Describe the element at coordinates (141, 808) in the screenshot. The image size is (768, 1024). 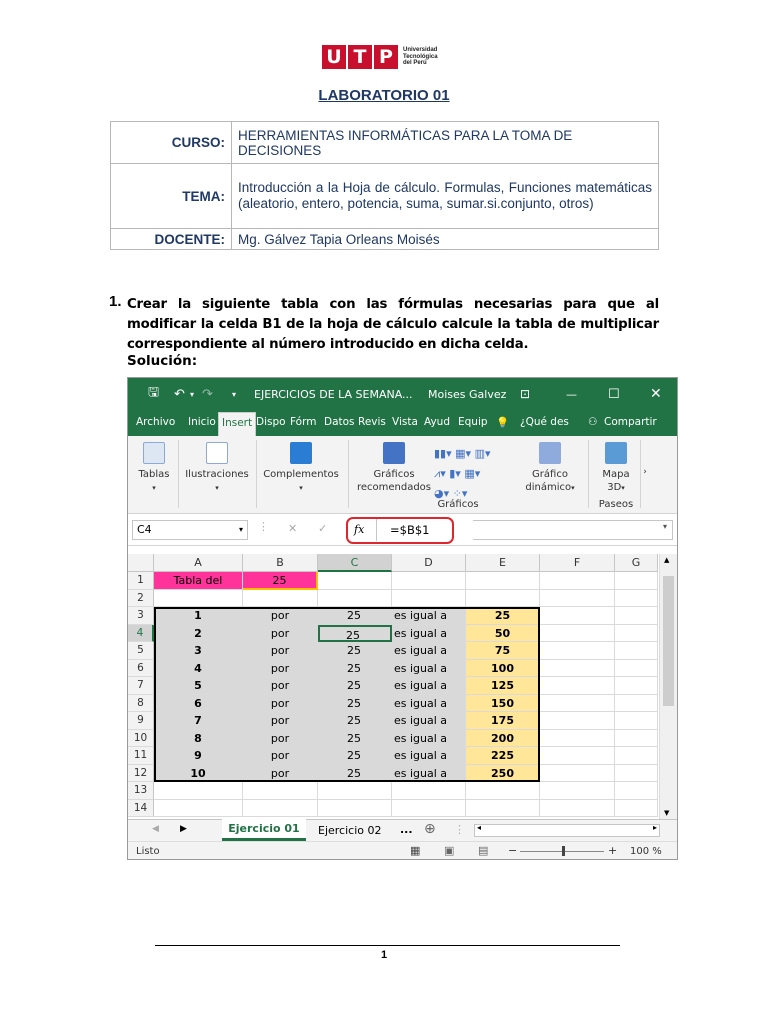
I see `row-header: 14` at that location.